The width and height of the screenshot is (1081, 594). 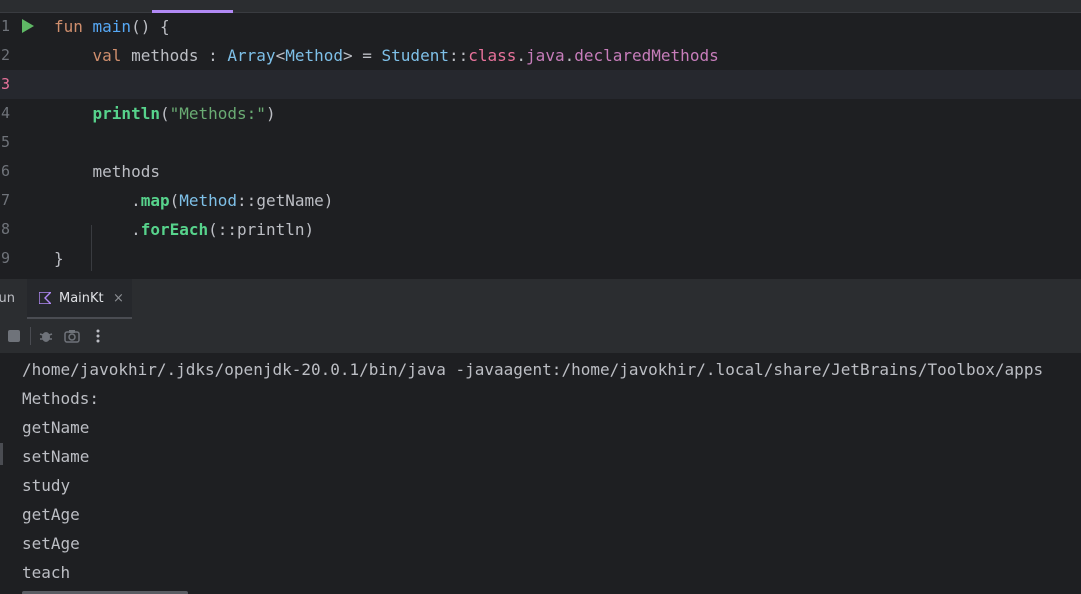 I want to click on code-line: 23, so click(x=540, y=84).